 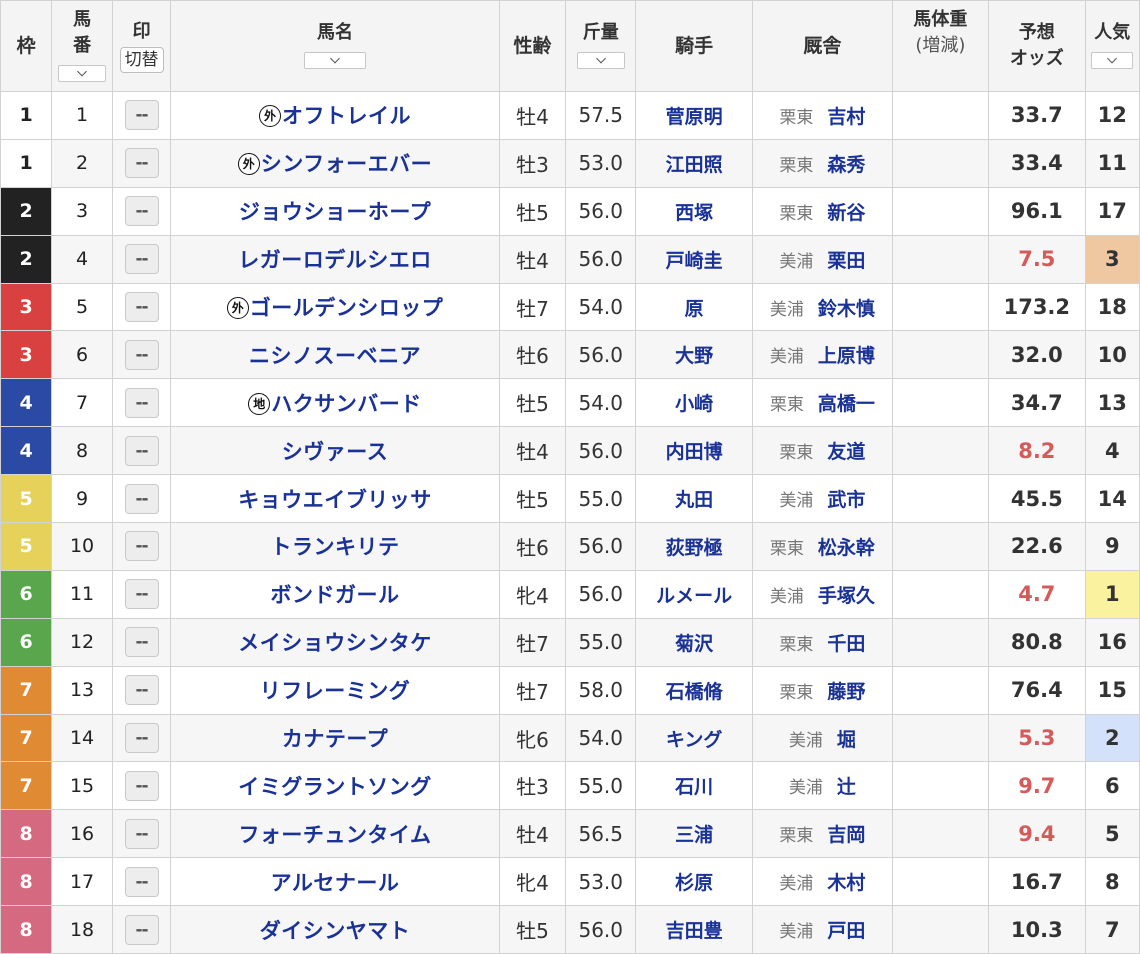 What do you see at coordinates (846, 740) in the screenshot?
I see `trainer-link: 堀` at bounding box center [846, 740].